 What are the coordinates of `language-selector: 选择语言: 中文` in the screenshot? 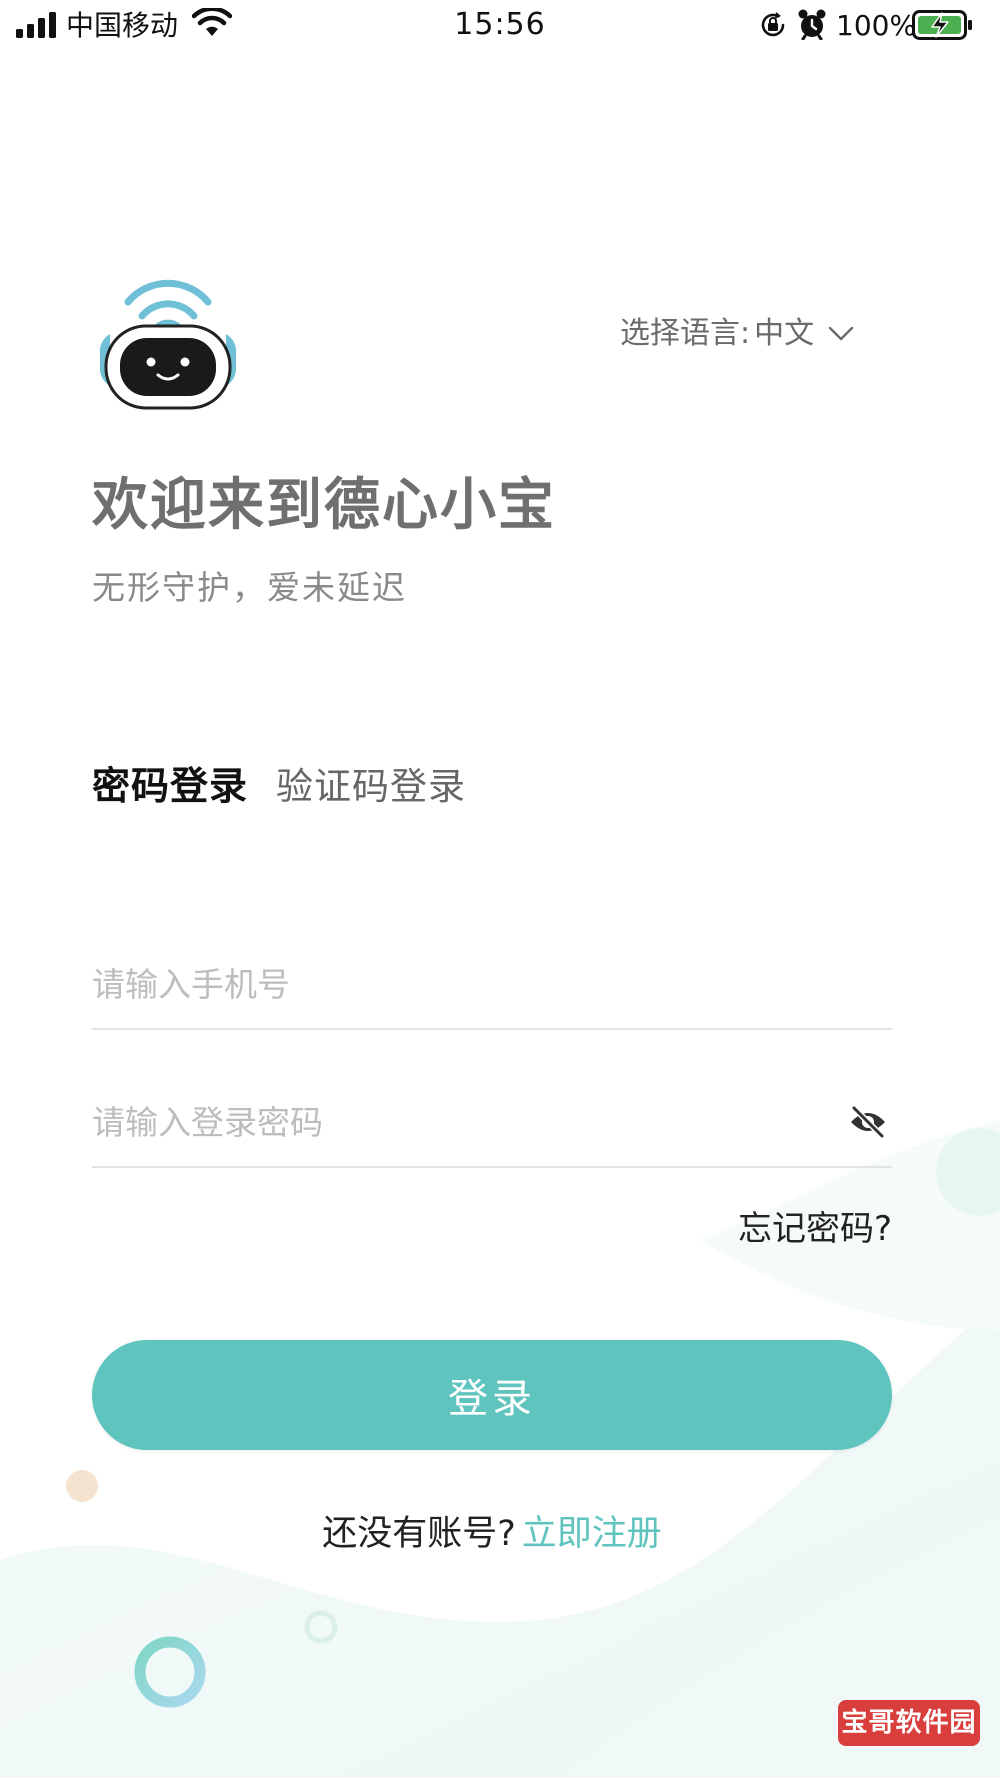 It's located at (737, 334).